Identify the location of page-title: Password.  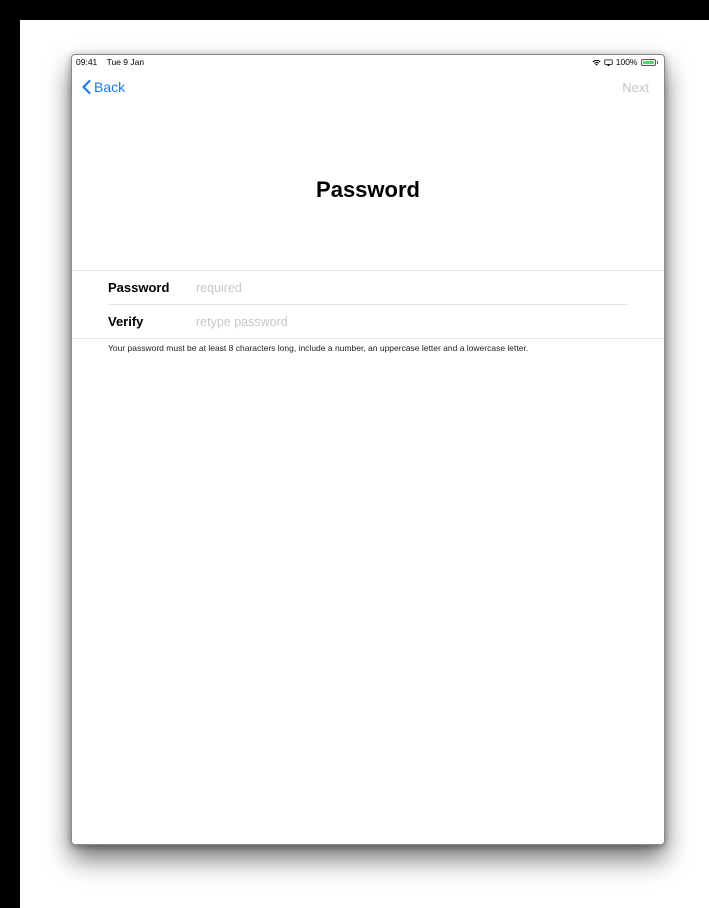
(368, 189).